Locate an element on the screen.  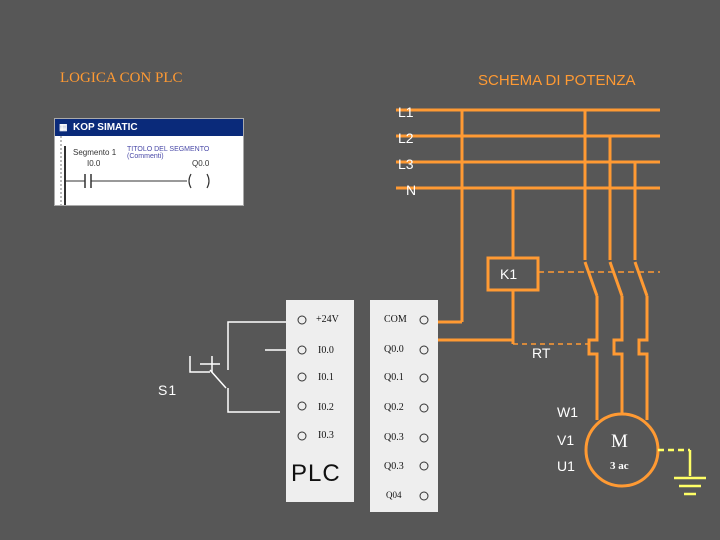
title-power-schematic: SCHEMA DI POTENZA is located at coordinates (557, 80).